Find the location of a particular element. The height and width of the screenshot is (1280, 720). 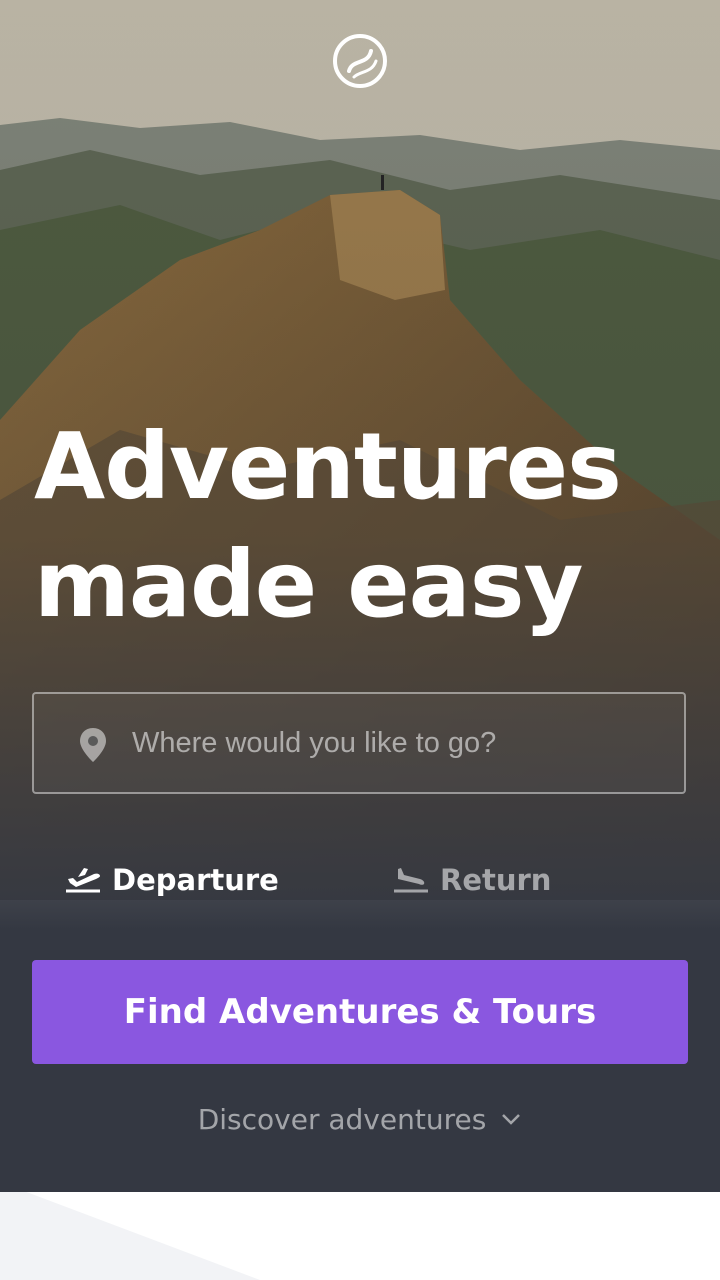

chevron-down-icon is located at coordinates (511, 1119).